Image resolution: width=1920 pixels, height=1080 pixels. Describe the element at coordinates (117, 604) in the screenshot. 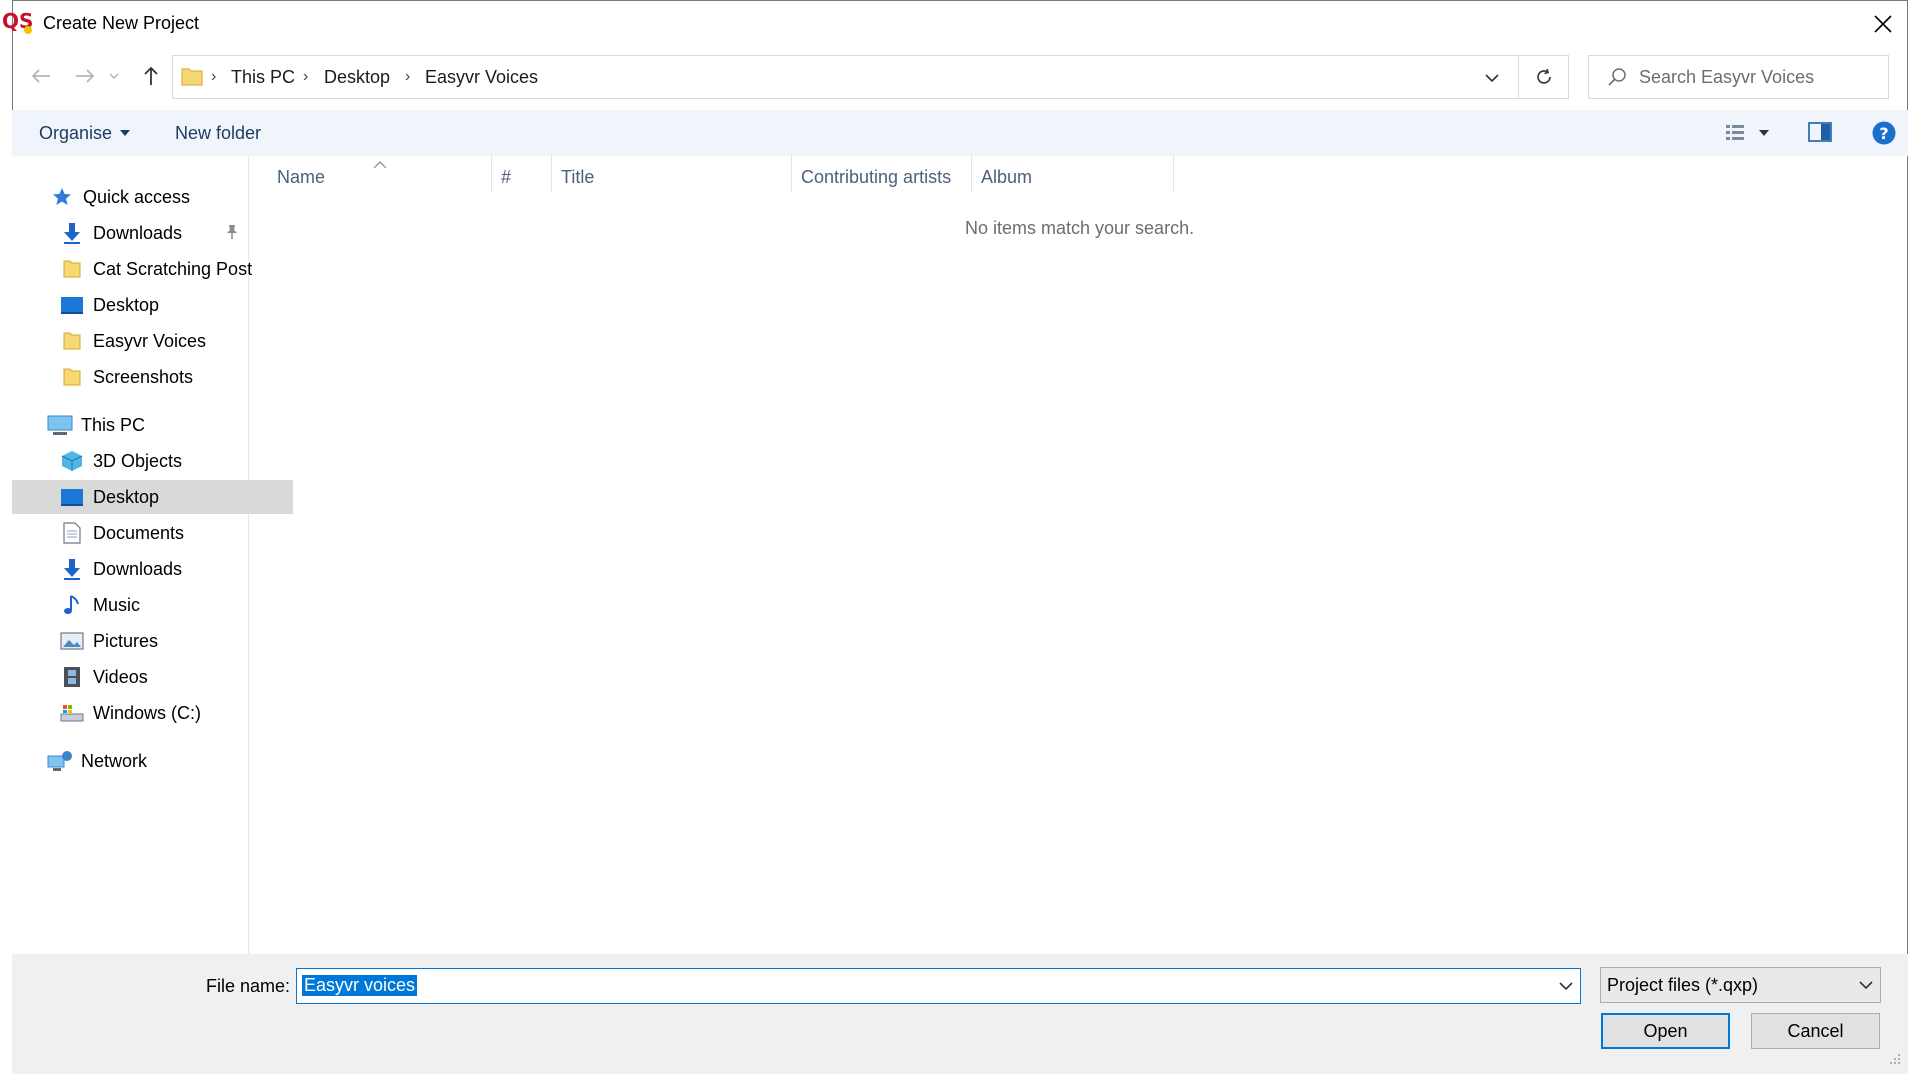

I see `sidebar-item-label: Music` at that location.